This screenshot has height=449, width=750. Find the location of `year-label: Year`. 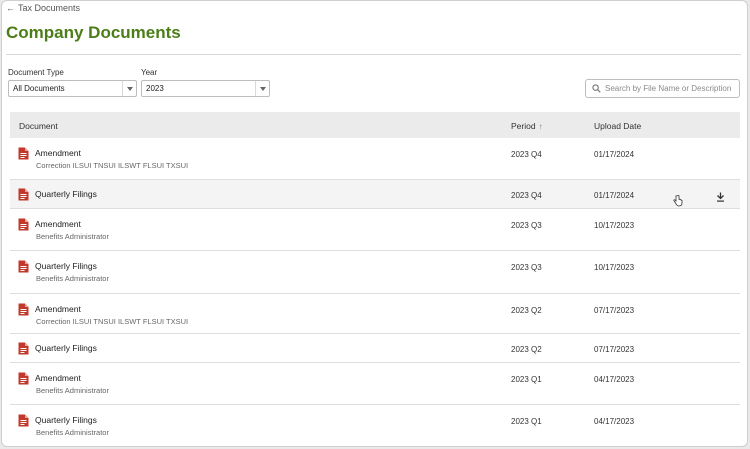

year-label: Year is located at coordinates (149, 72).